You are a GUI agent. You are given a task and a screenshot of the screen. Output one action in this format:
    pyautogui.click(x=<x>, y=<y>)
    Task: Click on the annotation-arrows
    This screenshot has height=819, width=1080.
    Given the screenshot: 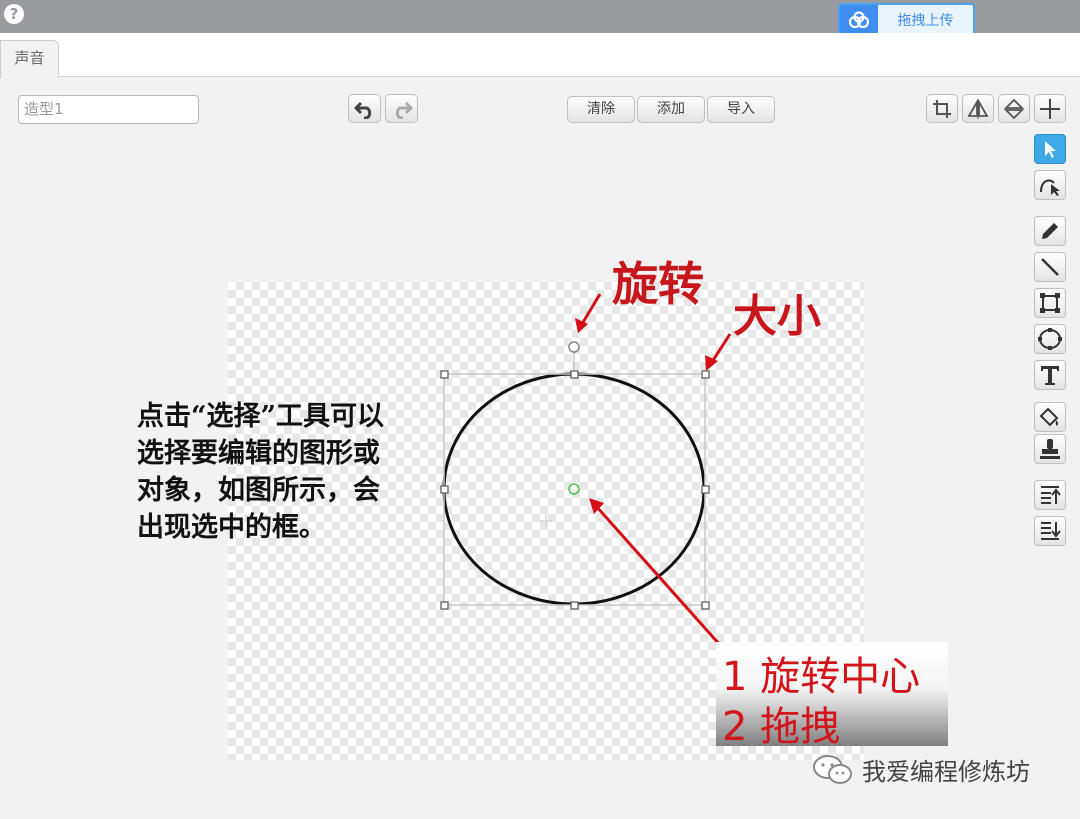 What is the action you would take?
    pyautogui.click(x=653, y=469)
    